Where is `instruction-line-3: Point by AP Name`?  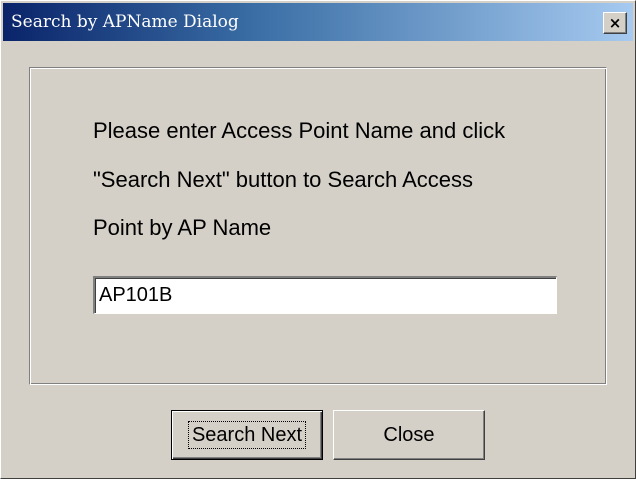
instruction-line-3: Point by AP Name is located at coordinates (182, 227).